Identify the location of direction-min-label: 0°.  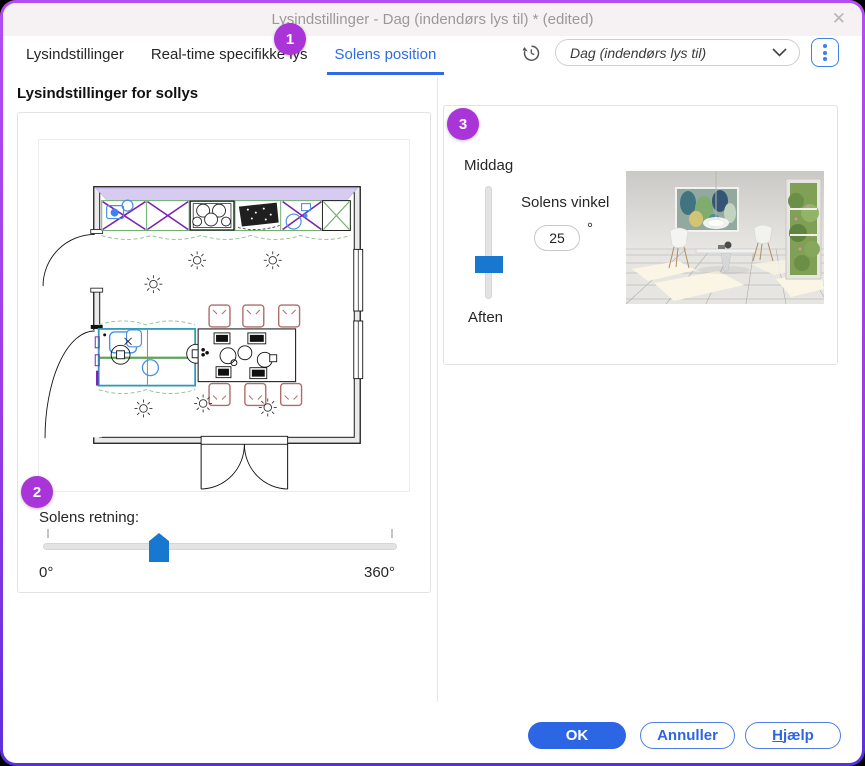
(46, 572).